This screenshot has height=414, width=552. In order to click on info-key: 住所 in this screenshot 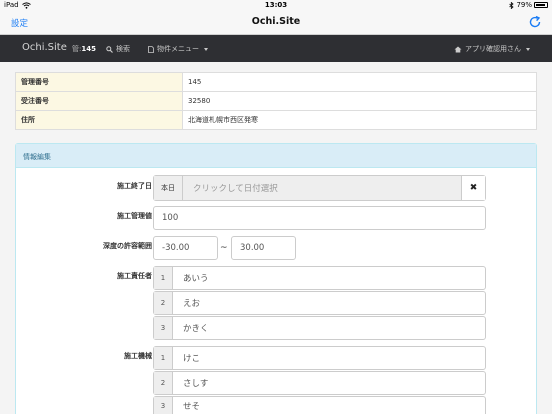, I will do `click(99, 120)`.